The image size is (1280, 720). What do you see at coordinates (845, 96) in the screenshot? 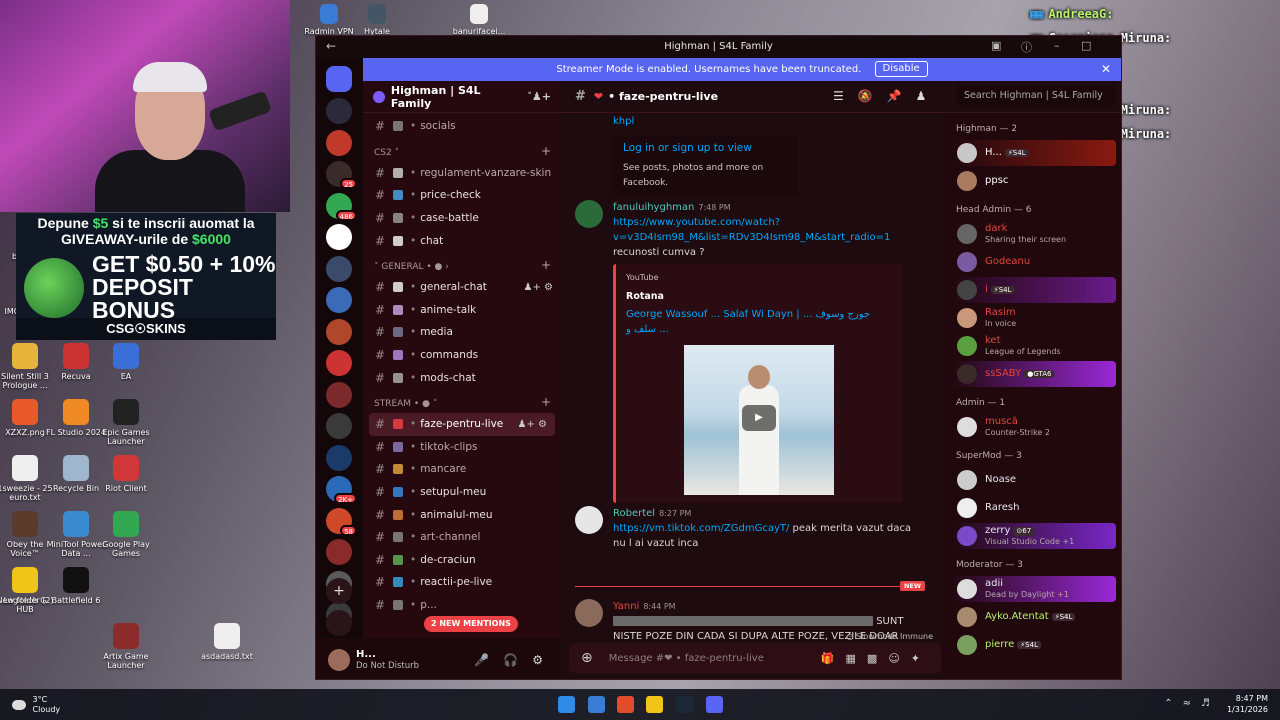
I see `threads-icon: ☰` at bounding box center [845, 96].